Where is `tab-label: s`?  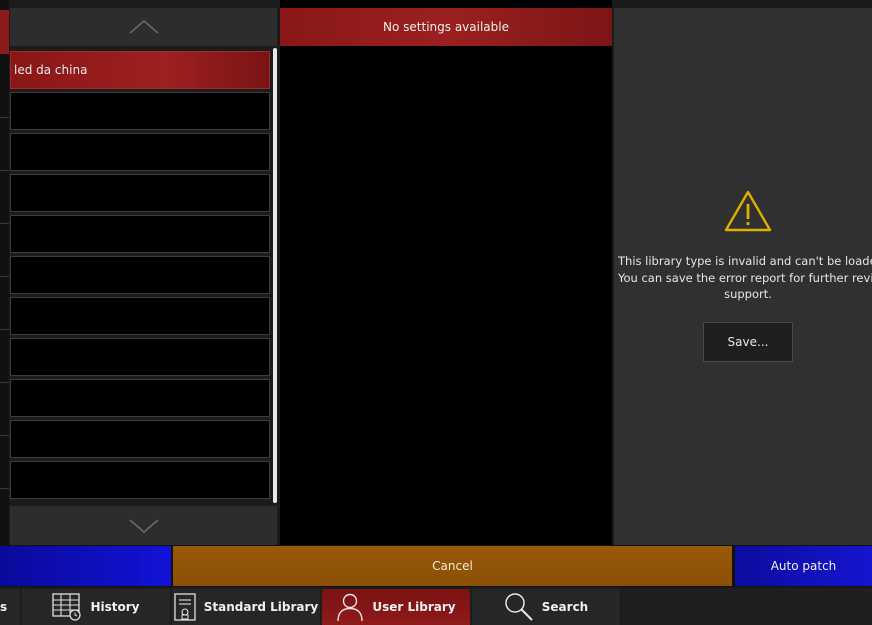
tab-label: s is located at coordinates (4, 607).